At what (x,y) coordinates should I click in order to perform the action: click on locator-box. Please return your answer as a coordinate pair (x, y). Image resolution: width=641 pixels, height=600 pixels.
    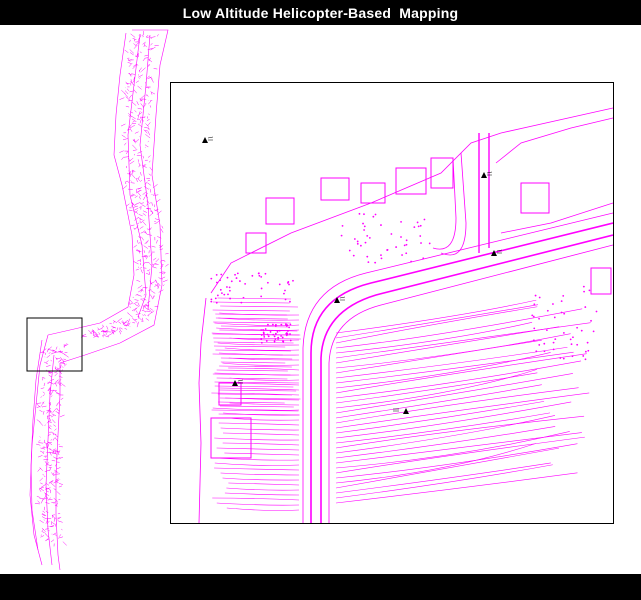
    Looking at the image, I should click on (54, 344).